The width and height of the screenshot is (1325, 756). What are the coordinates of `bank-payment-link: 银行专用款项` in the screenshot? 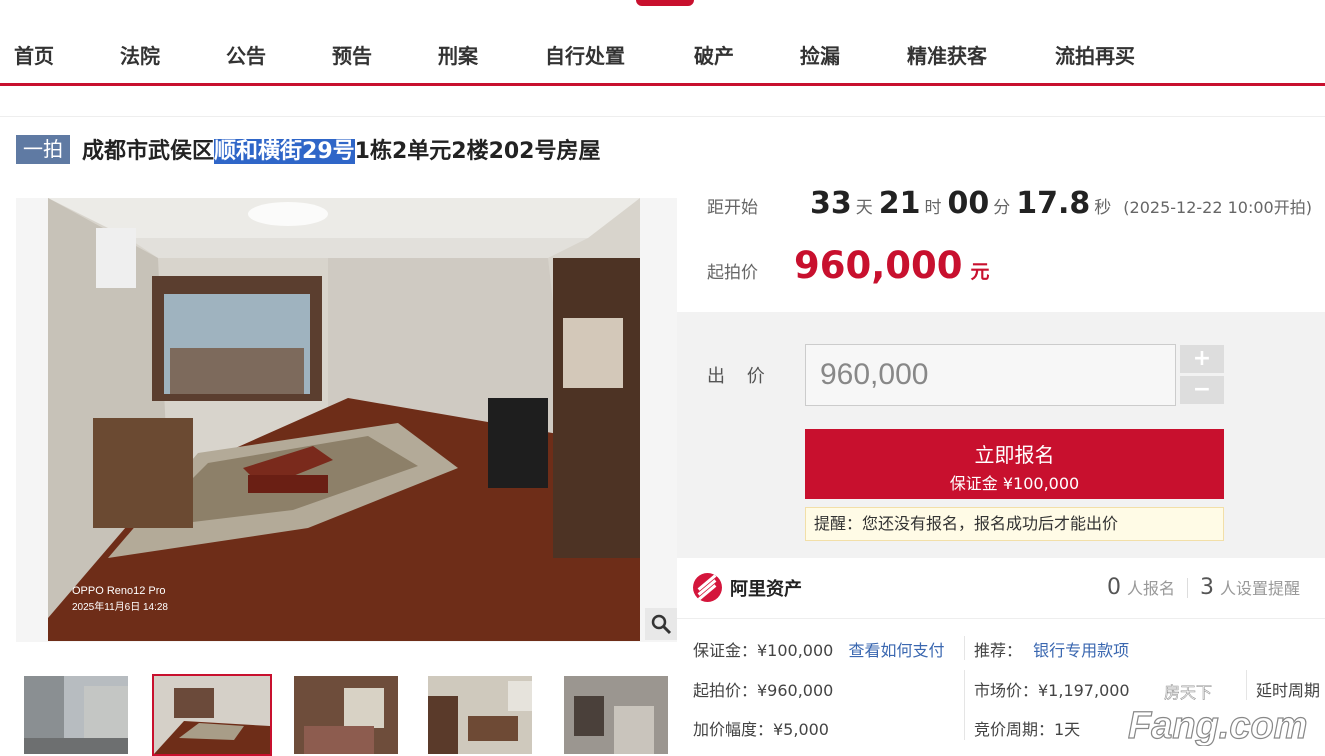 It's located at (1081, 650).